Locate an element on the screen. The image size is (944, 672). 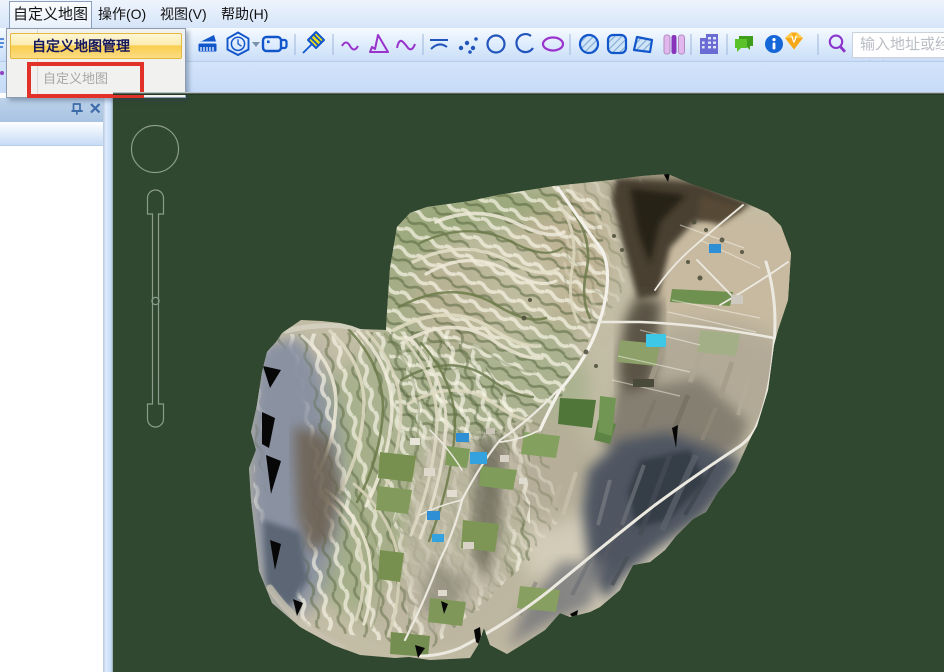
svg-text: V is located at coordinates (794, 40).